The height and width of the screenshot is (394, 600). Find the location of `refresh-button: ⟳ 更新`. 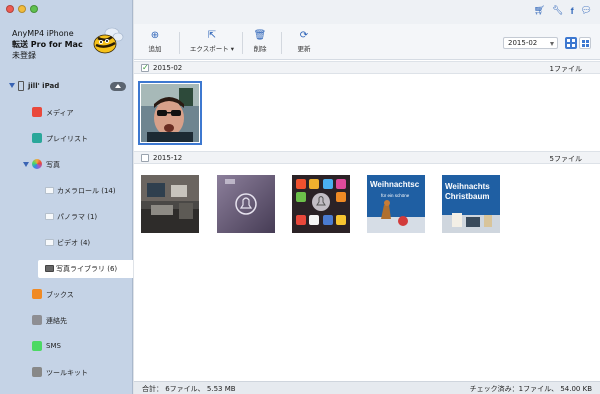

refresh-button: ⟳ 更新 is located at coordinates (304, 41).